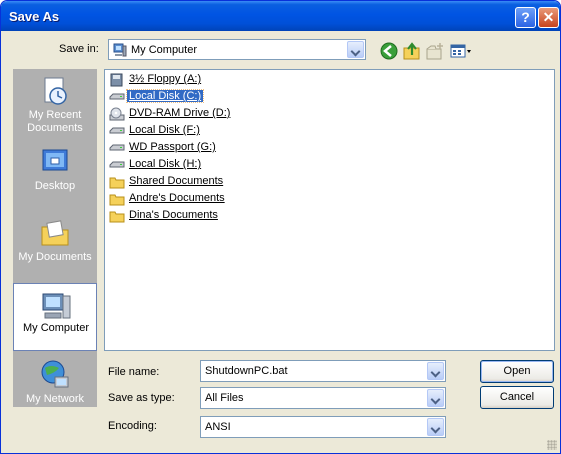  What do you see at coordinates (280, 16) in the screenshot?
I see `title-bar: Save As ? ✕` at bounding box center [280, 16].